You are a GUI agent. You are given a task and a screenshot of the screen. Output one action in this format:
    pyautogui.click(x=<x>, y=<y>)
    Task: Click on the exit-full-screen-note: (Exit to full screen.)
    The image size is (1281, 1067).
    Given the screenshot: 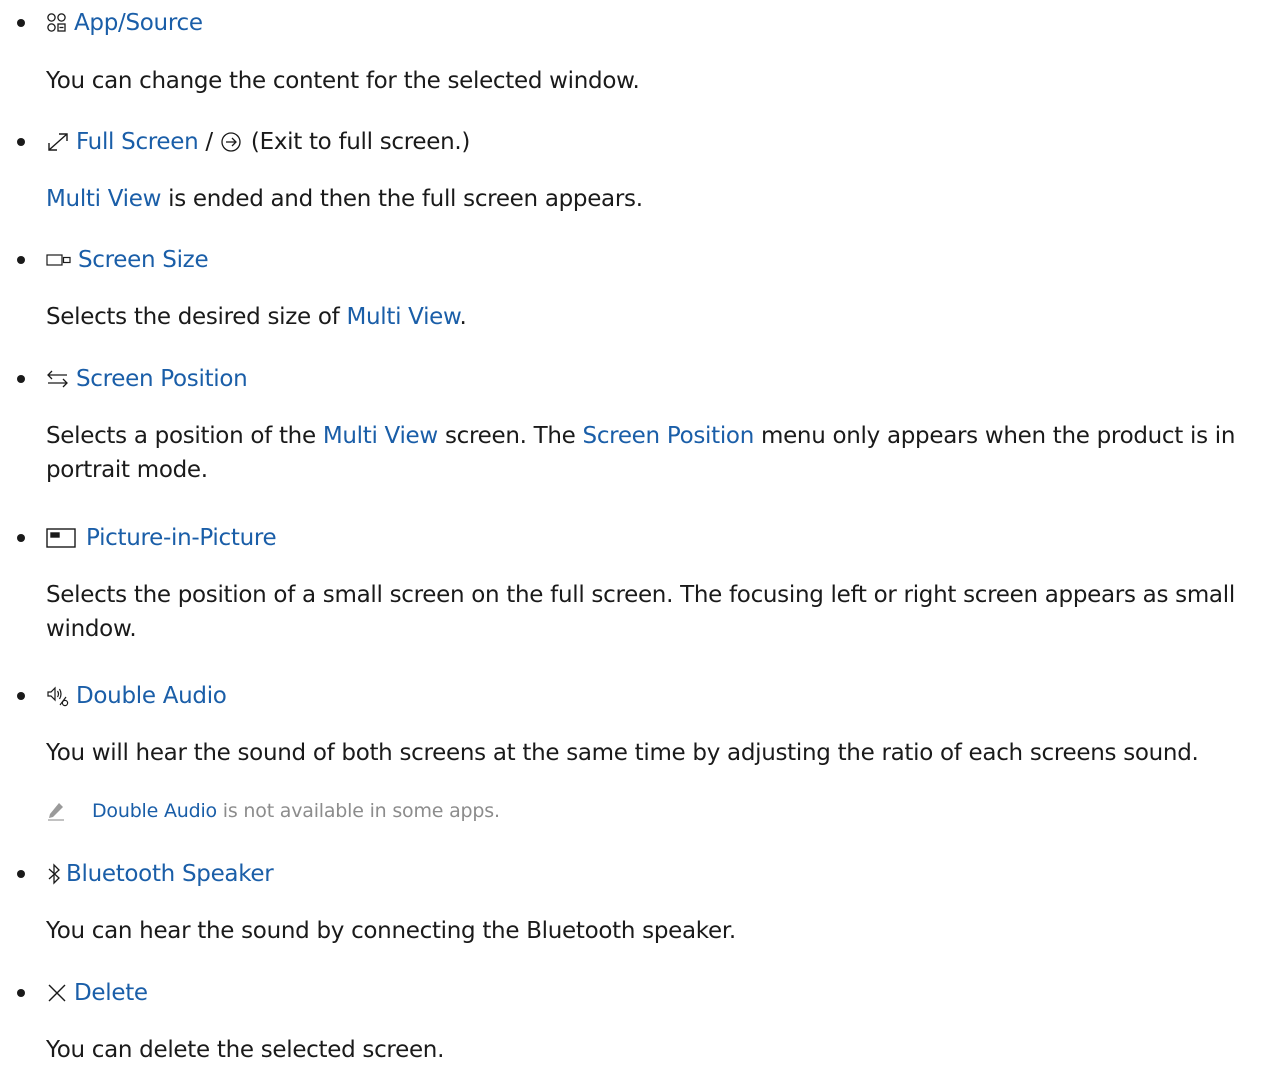 What is the action you would take?
    pyautogui.click(x=357, y=142)
    